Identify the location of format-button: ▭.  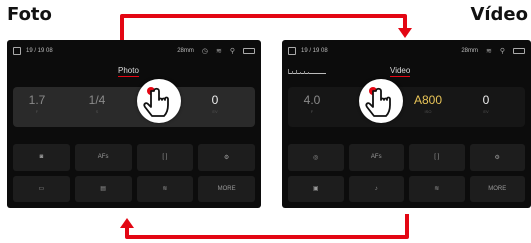
(41, 188).